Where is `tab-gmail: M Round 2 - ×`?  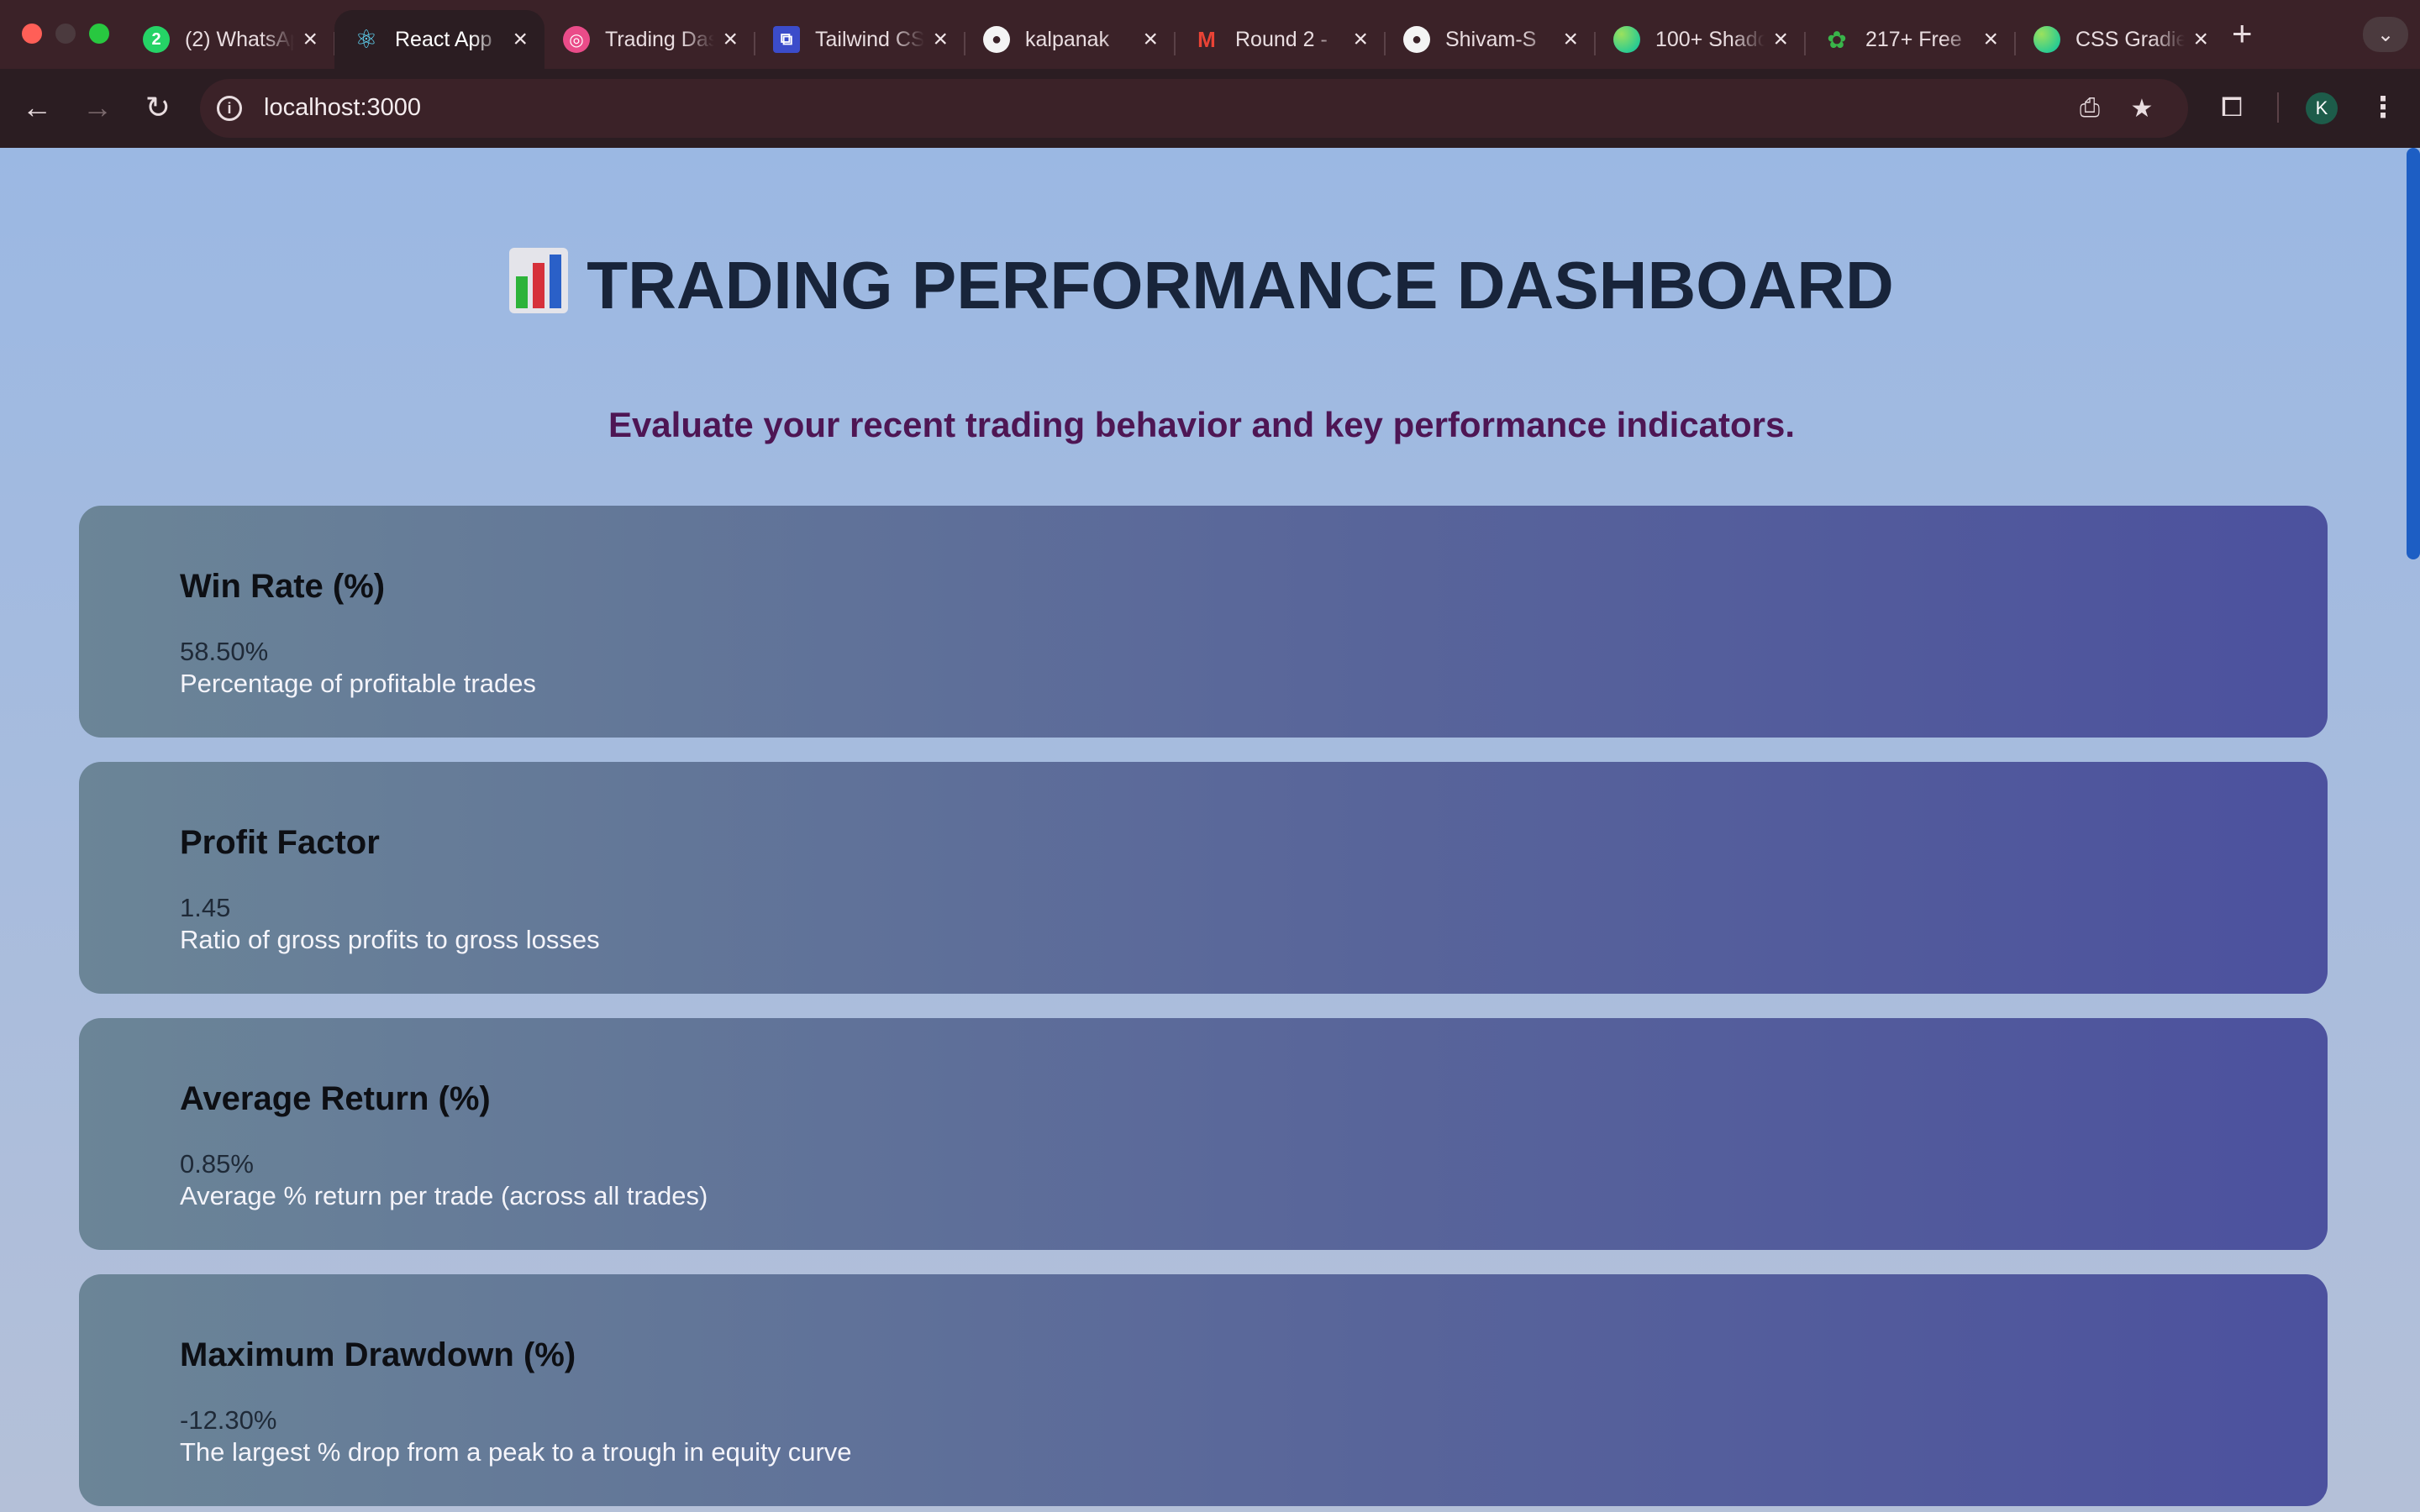 tab-gmail: M Round 2 - × is located at coordinates (1281, 39).